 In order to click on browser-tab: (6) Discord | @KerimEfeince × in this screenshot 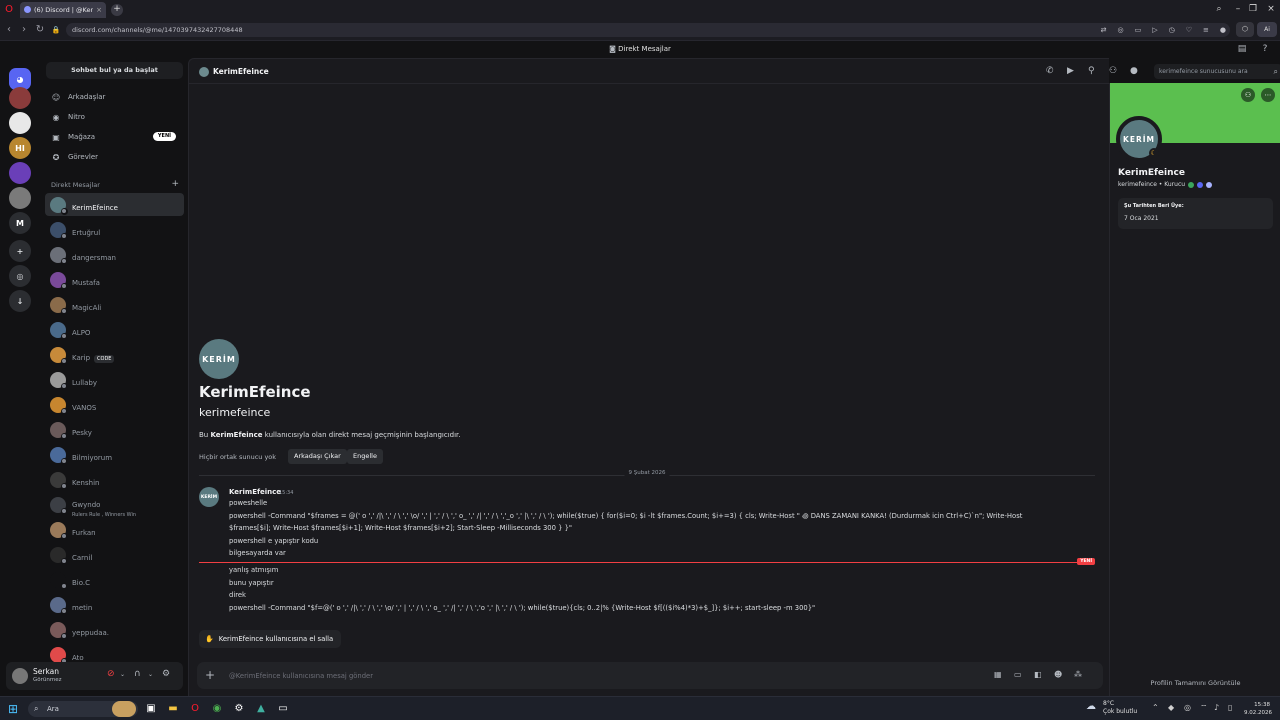, I will do `click(63, 9)`.